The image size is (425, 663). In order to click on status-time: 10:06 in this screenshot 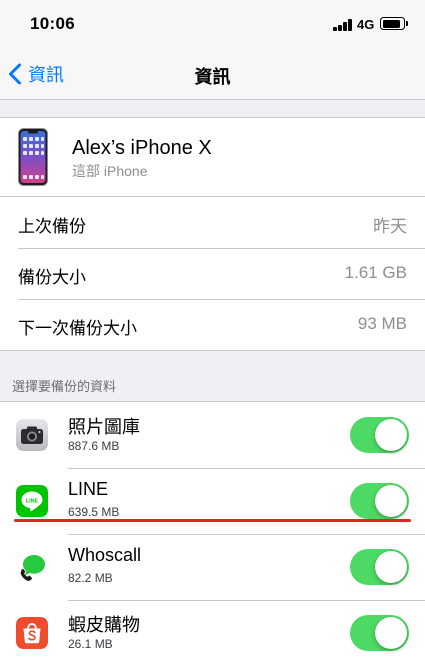, I will do `click(52, 23)`.